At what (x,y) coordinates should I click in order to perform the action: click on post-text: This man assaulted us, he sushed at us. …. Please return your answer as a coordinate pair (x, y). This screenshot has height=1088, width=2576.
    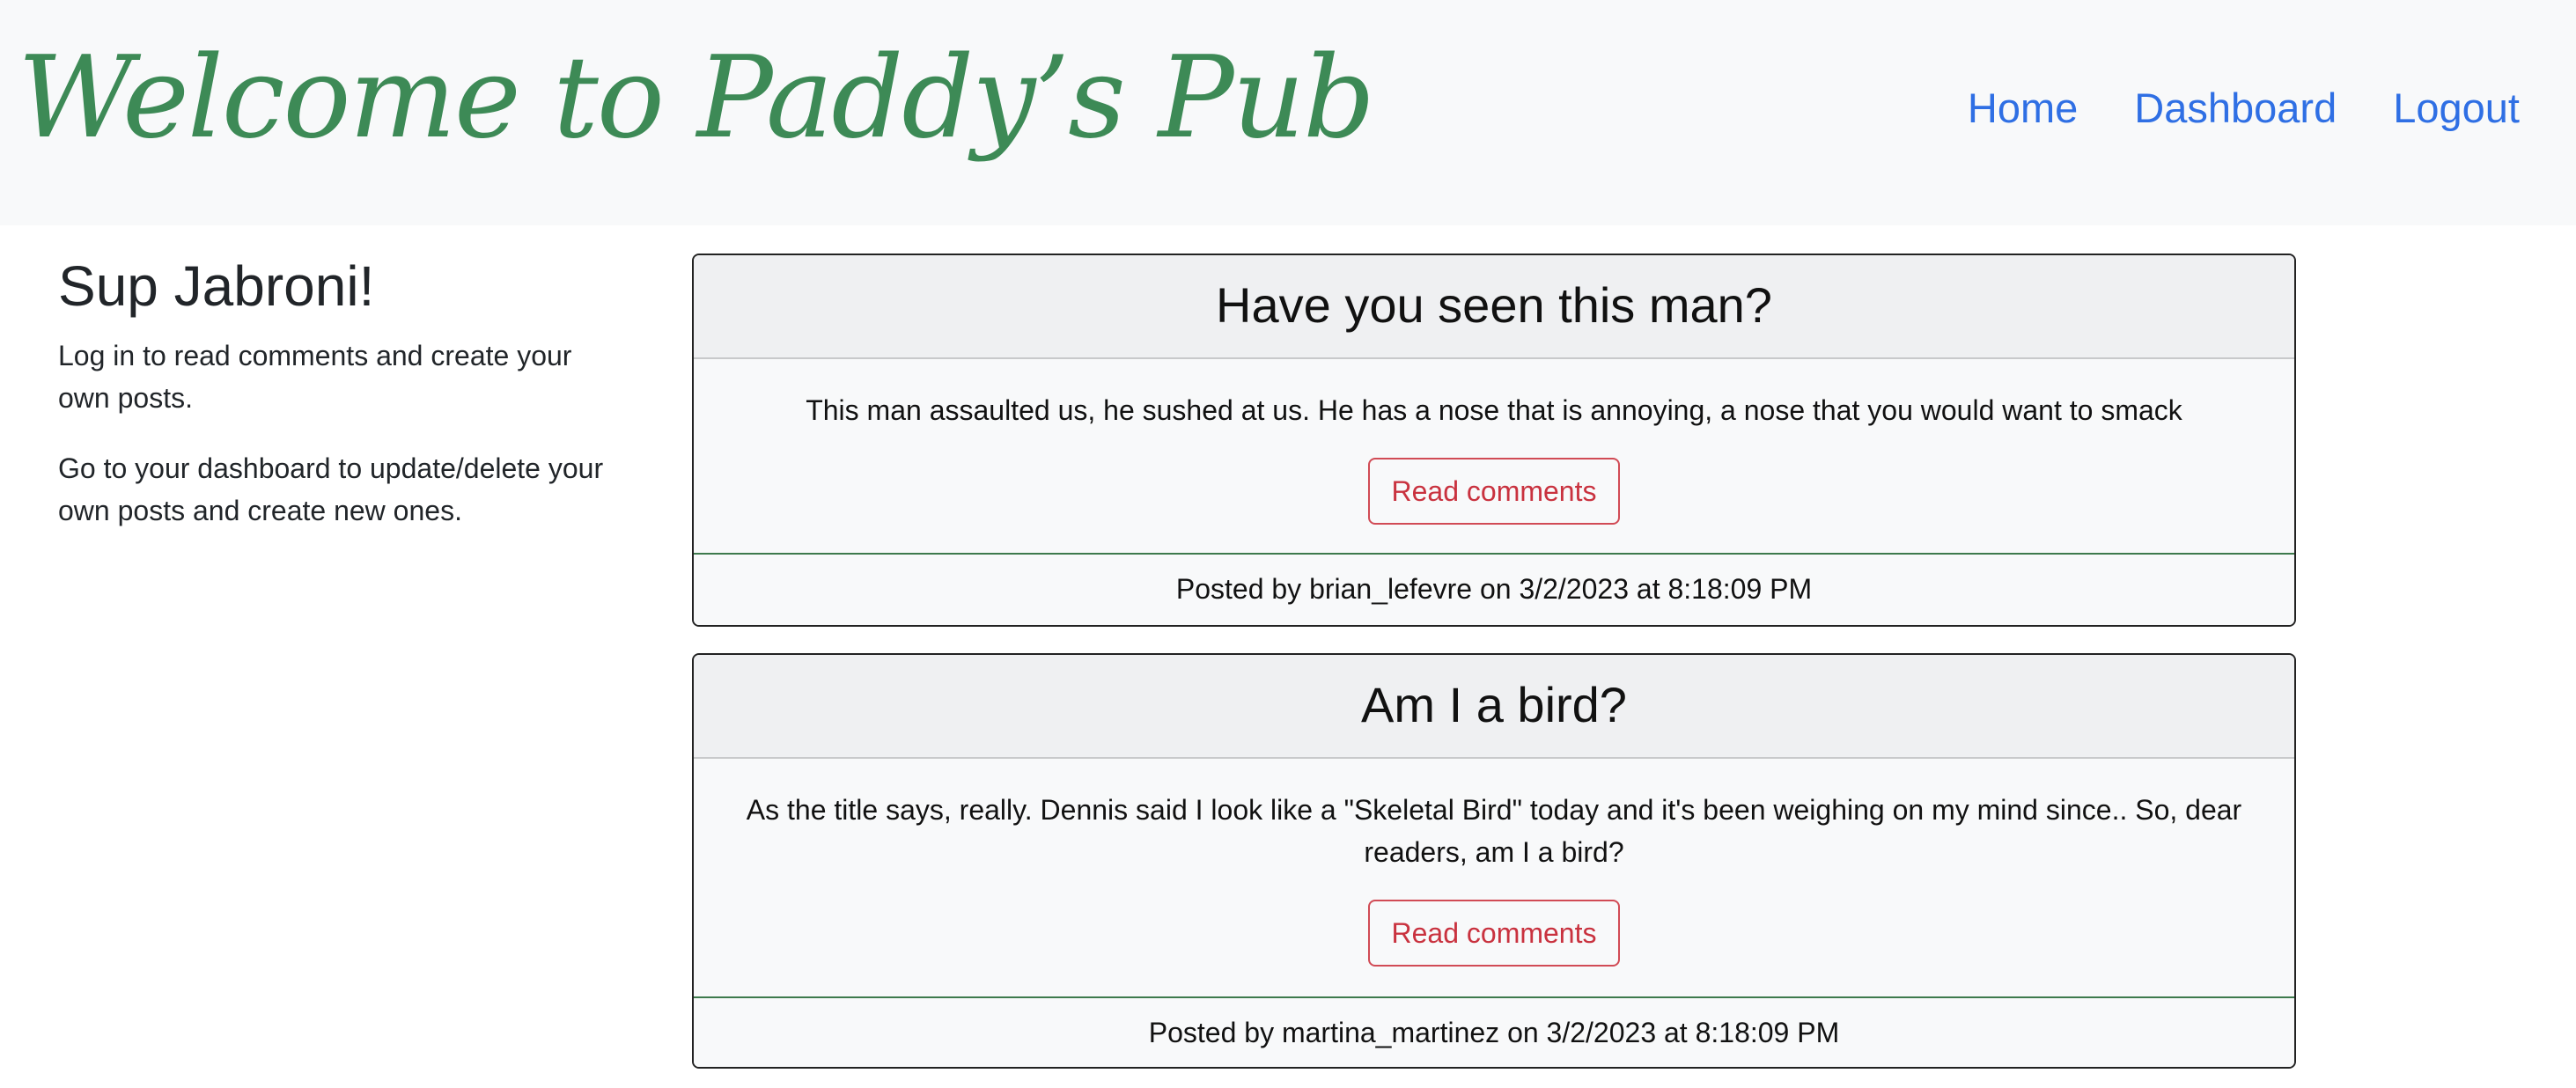
    Looking at the image, I should click on (1494, 410).